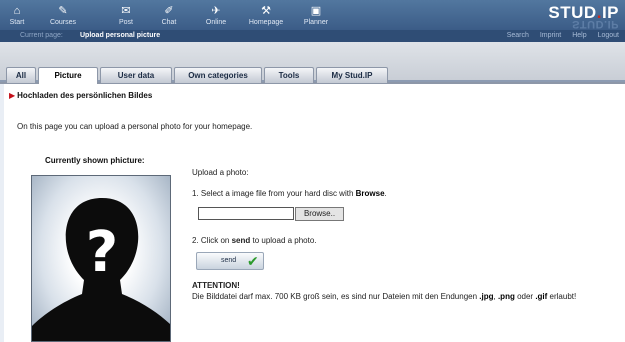 This screenshot has width=625, height=342. Describe the element at coordinates (68, 75) in the screenshot. I see `tab-picture: Picture` at that location.